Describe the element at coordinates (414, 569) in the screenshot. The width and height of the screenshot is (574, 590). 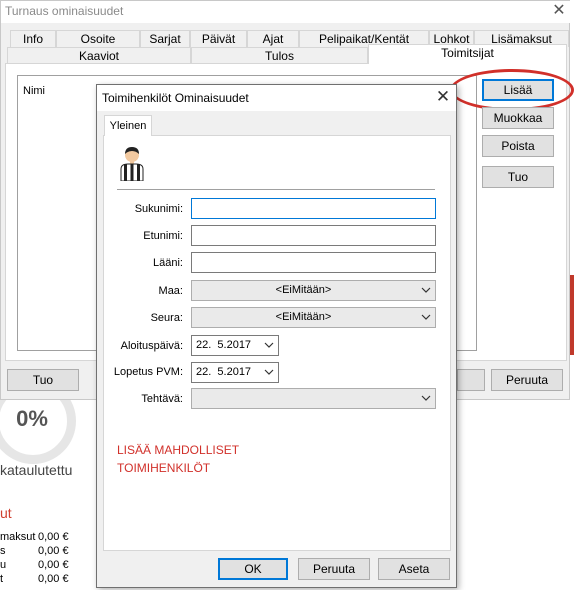
I see `apply-button: Aseta` at that location.